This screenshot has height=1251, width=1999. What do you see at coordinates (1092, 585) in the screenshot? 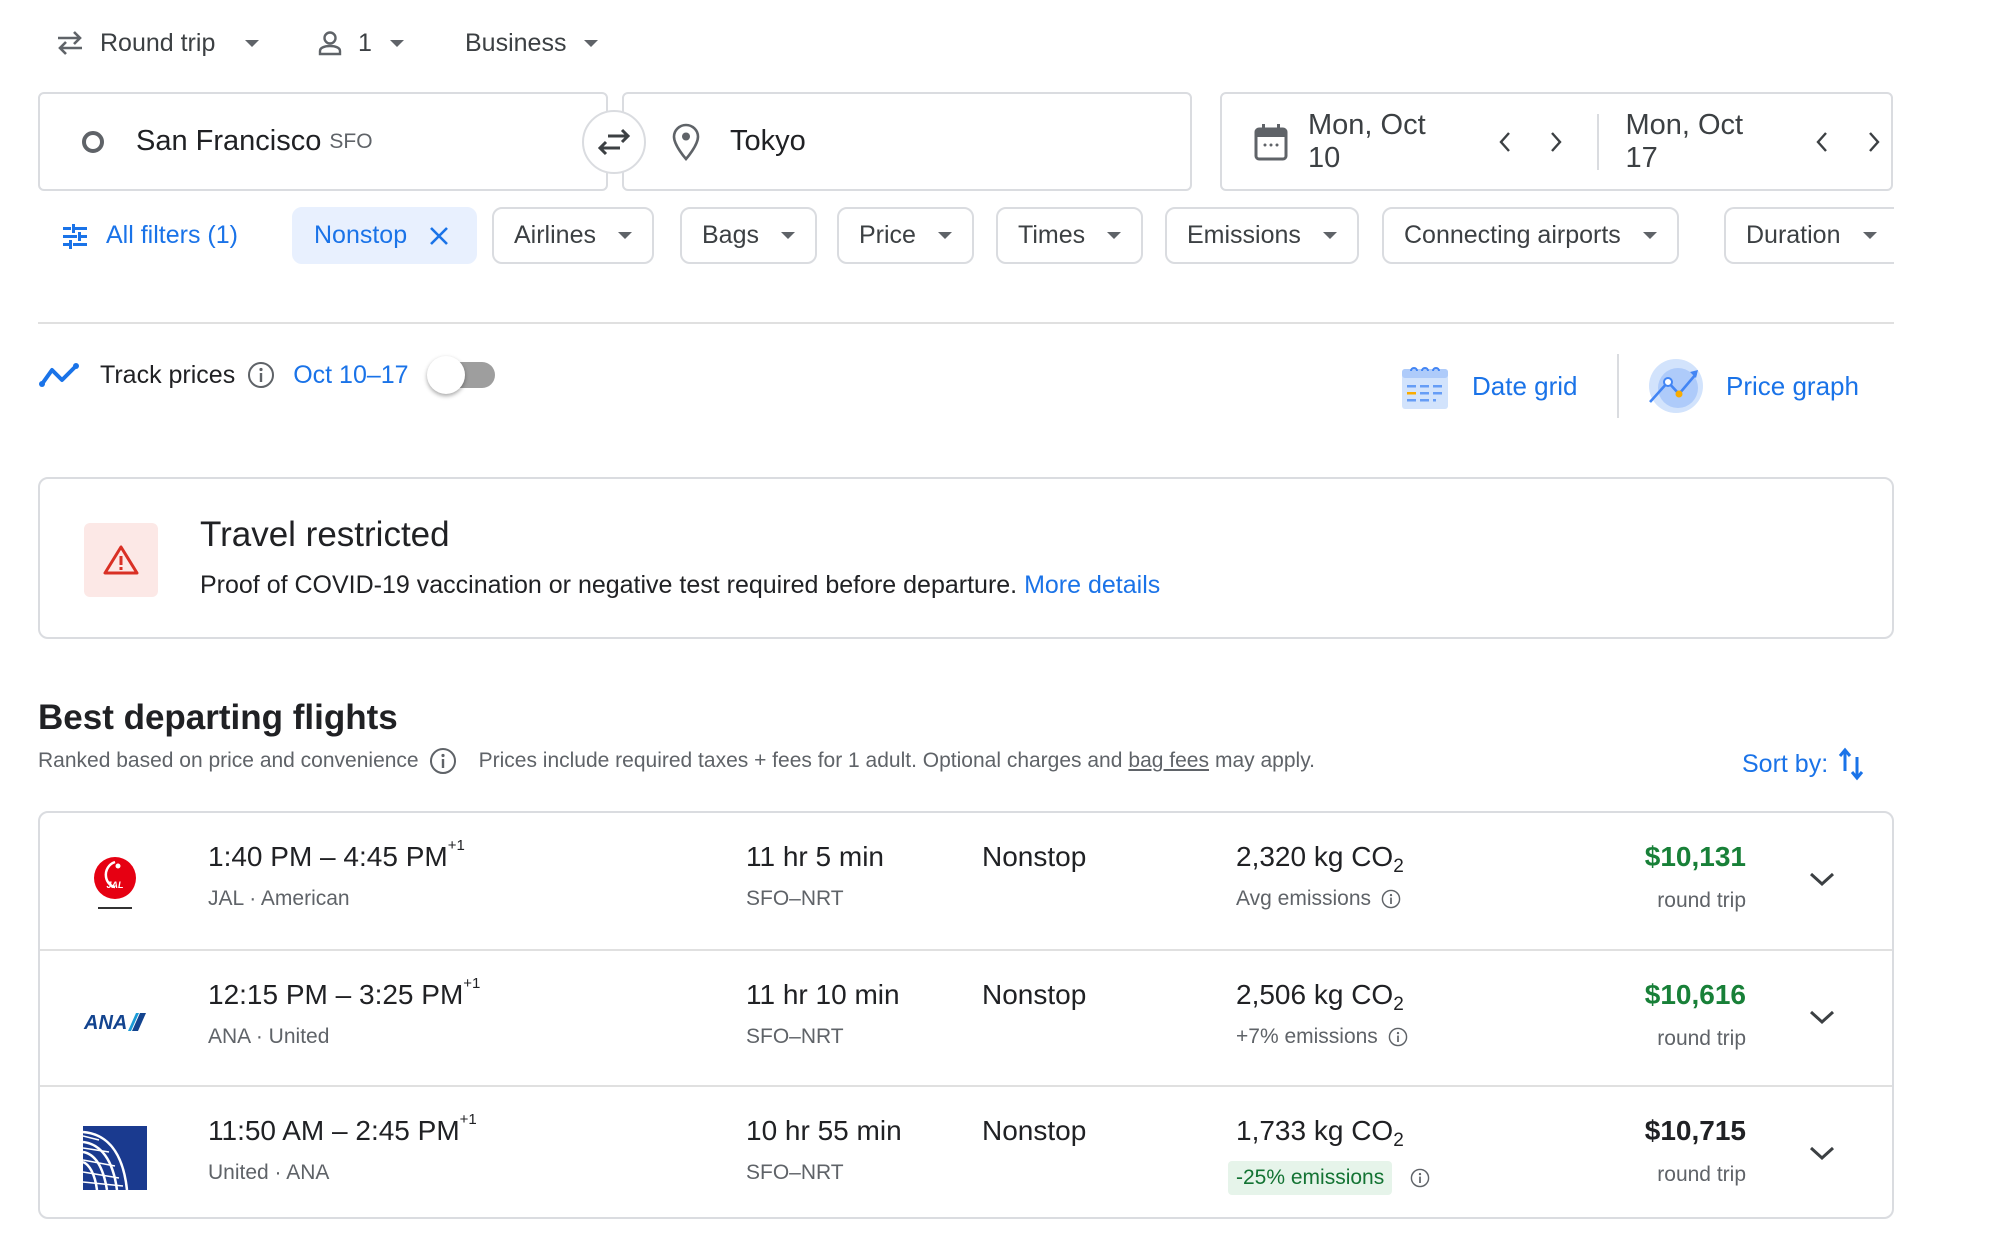
I see `more-details-link: More details` at bounding box center [1092, 585].